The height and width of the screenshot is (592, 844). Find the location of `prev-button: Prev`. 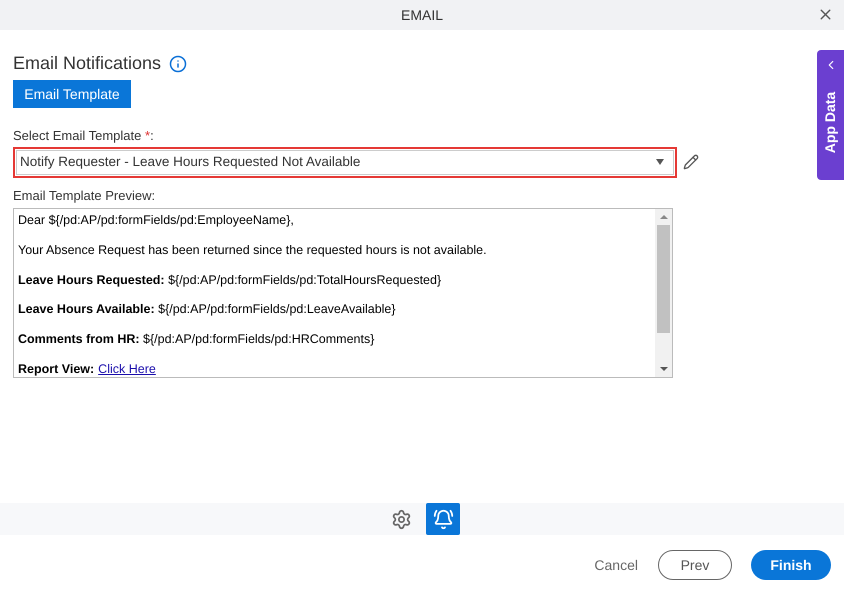

prev-button: Prev is located at coordinates (695, 565).